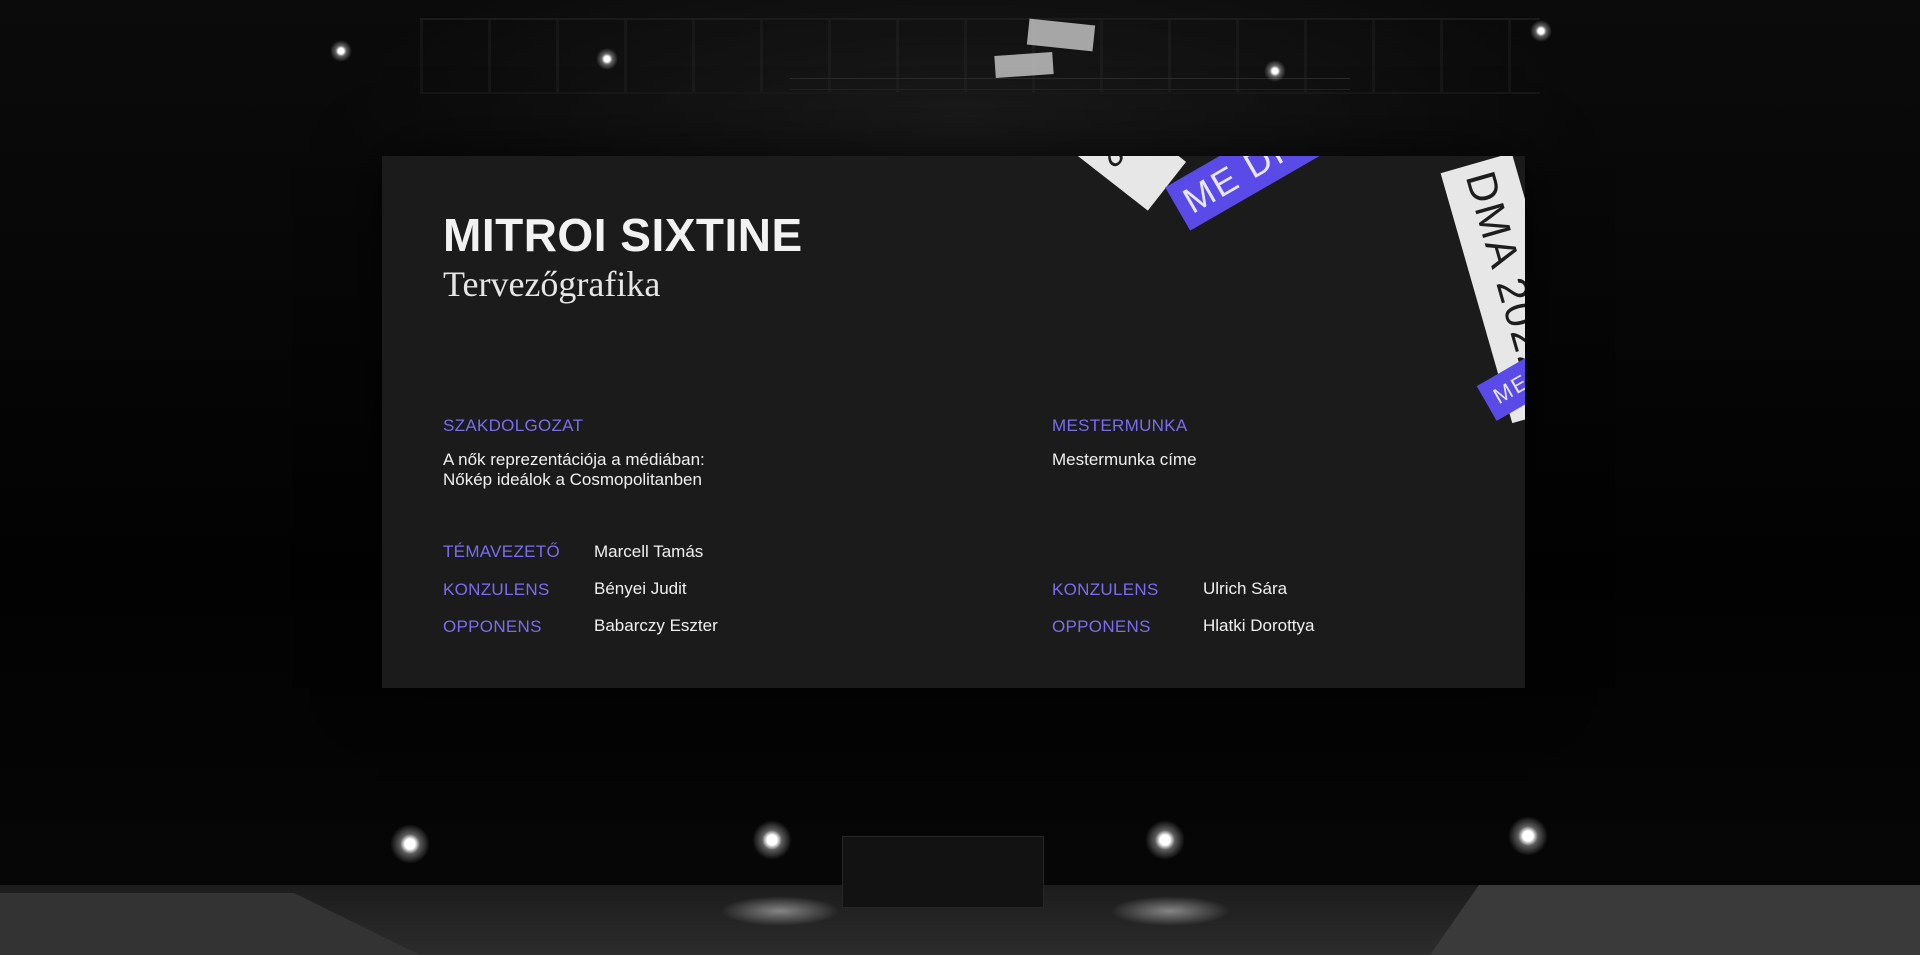  I want to click on thesis-heading: SZAKDOLGOZAT, so click(513, 425).